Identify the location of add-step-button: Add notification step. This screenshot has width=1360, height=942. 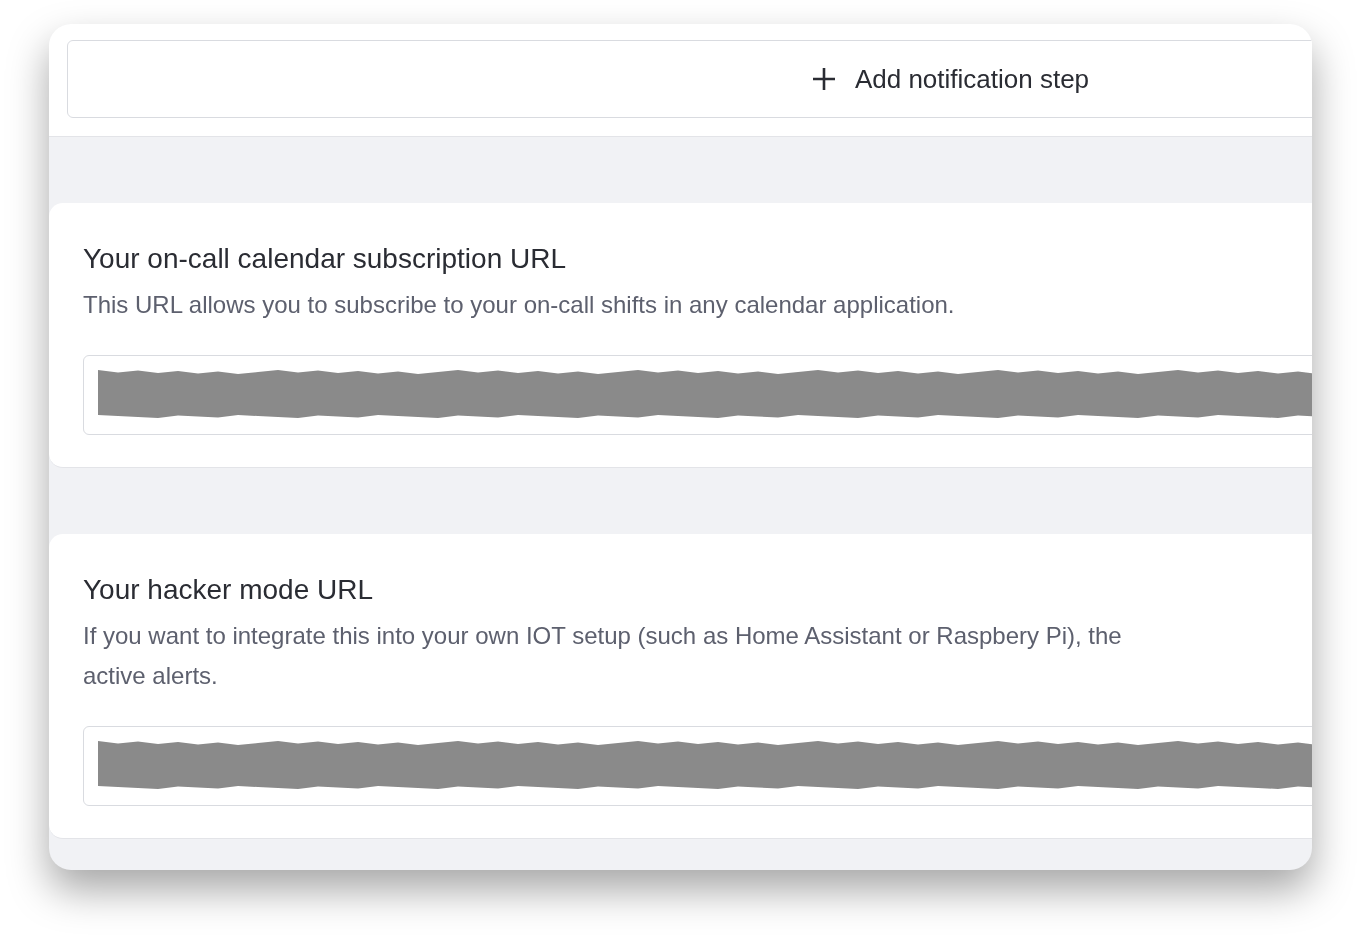
(689, 79).